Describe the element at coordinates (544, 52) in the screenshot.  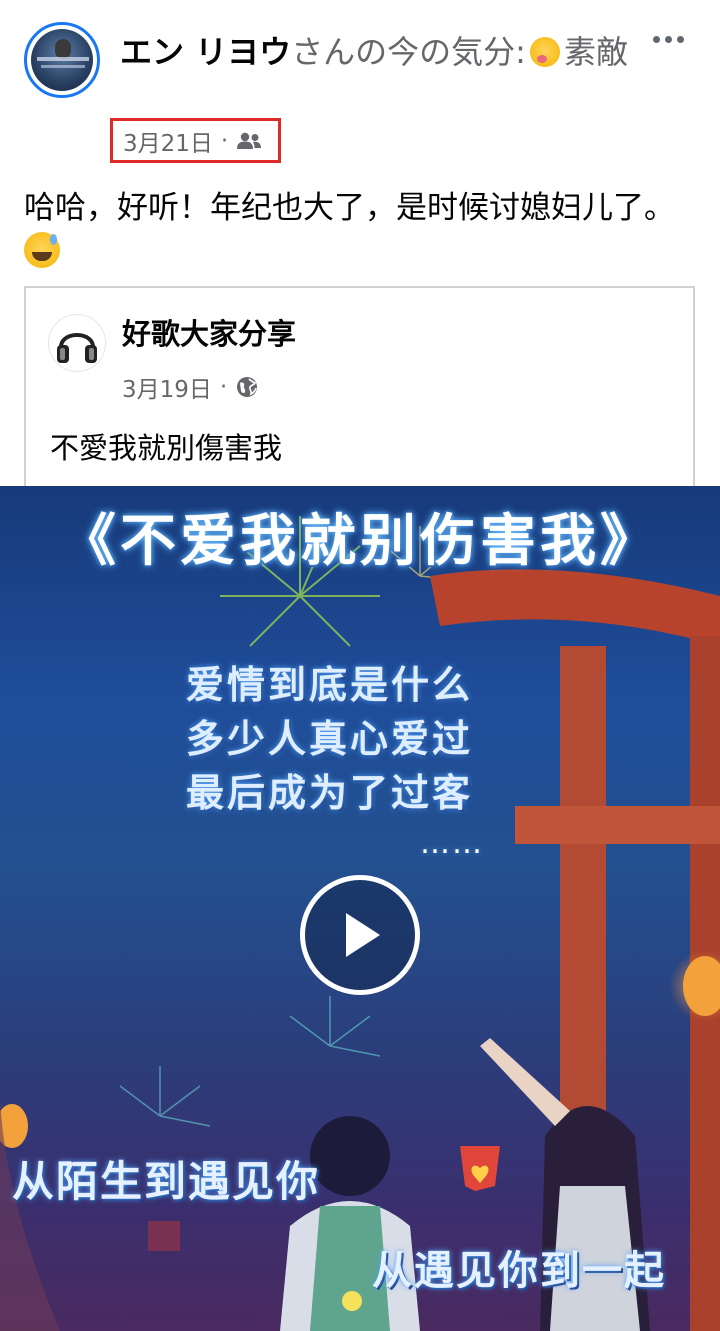
I see `smiling-face-with-hearts-icon` at that location.